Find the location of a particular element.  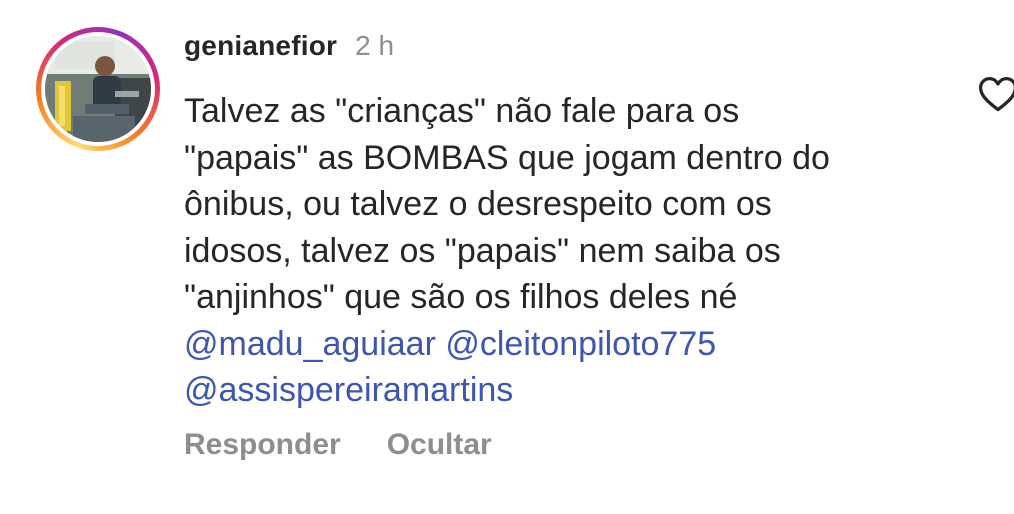

heart-icon-shape is located at coordinates (996, 94).